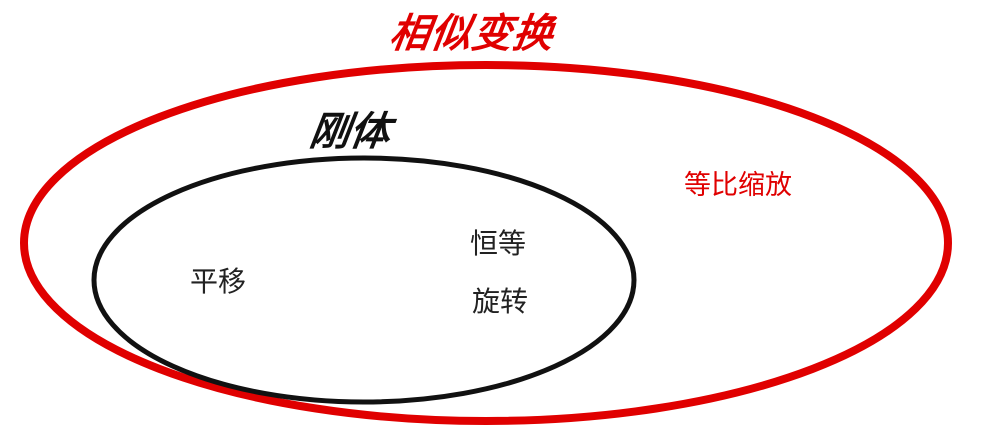  Describe the element at coordinates (350, 132) in the screenshot. I see `rigid-body-label: 刚体` at that location.